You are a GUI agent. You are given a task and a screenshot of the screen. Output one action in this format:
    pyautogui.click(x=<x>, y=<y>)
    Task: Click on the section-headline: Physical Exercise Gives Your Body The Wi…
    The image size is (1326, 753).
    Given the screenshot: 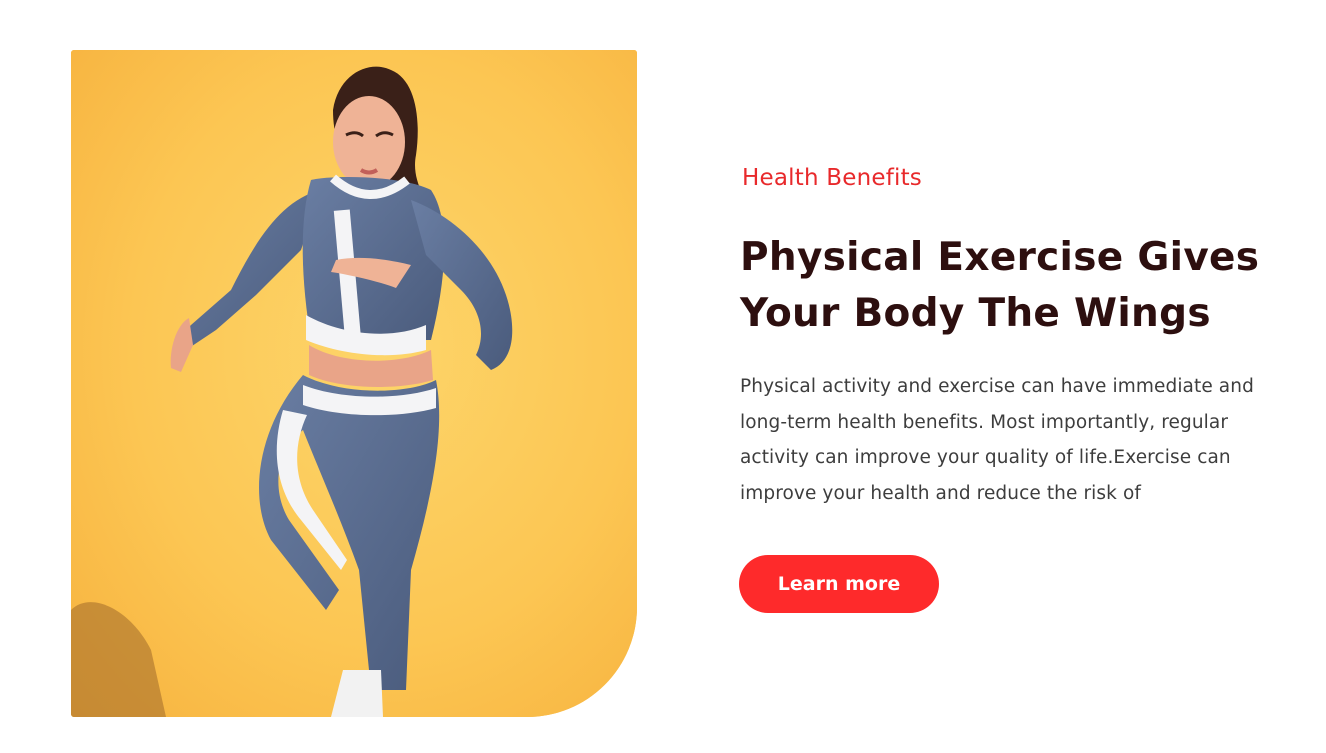 What is the action you would take?
    pyautogui.click(x=1000, y=285)
    